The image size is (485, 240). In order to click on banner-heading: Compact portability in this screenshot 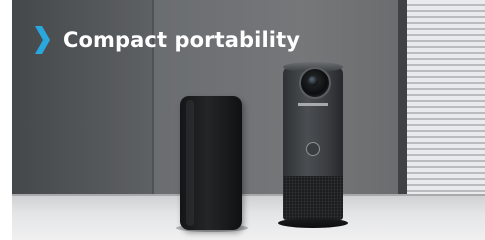, I will do `click(166, 40)`.